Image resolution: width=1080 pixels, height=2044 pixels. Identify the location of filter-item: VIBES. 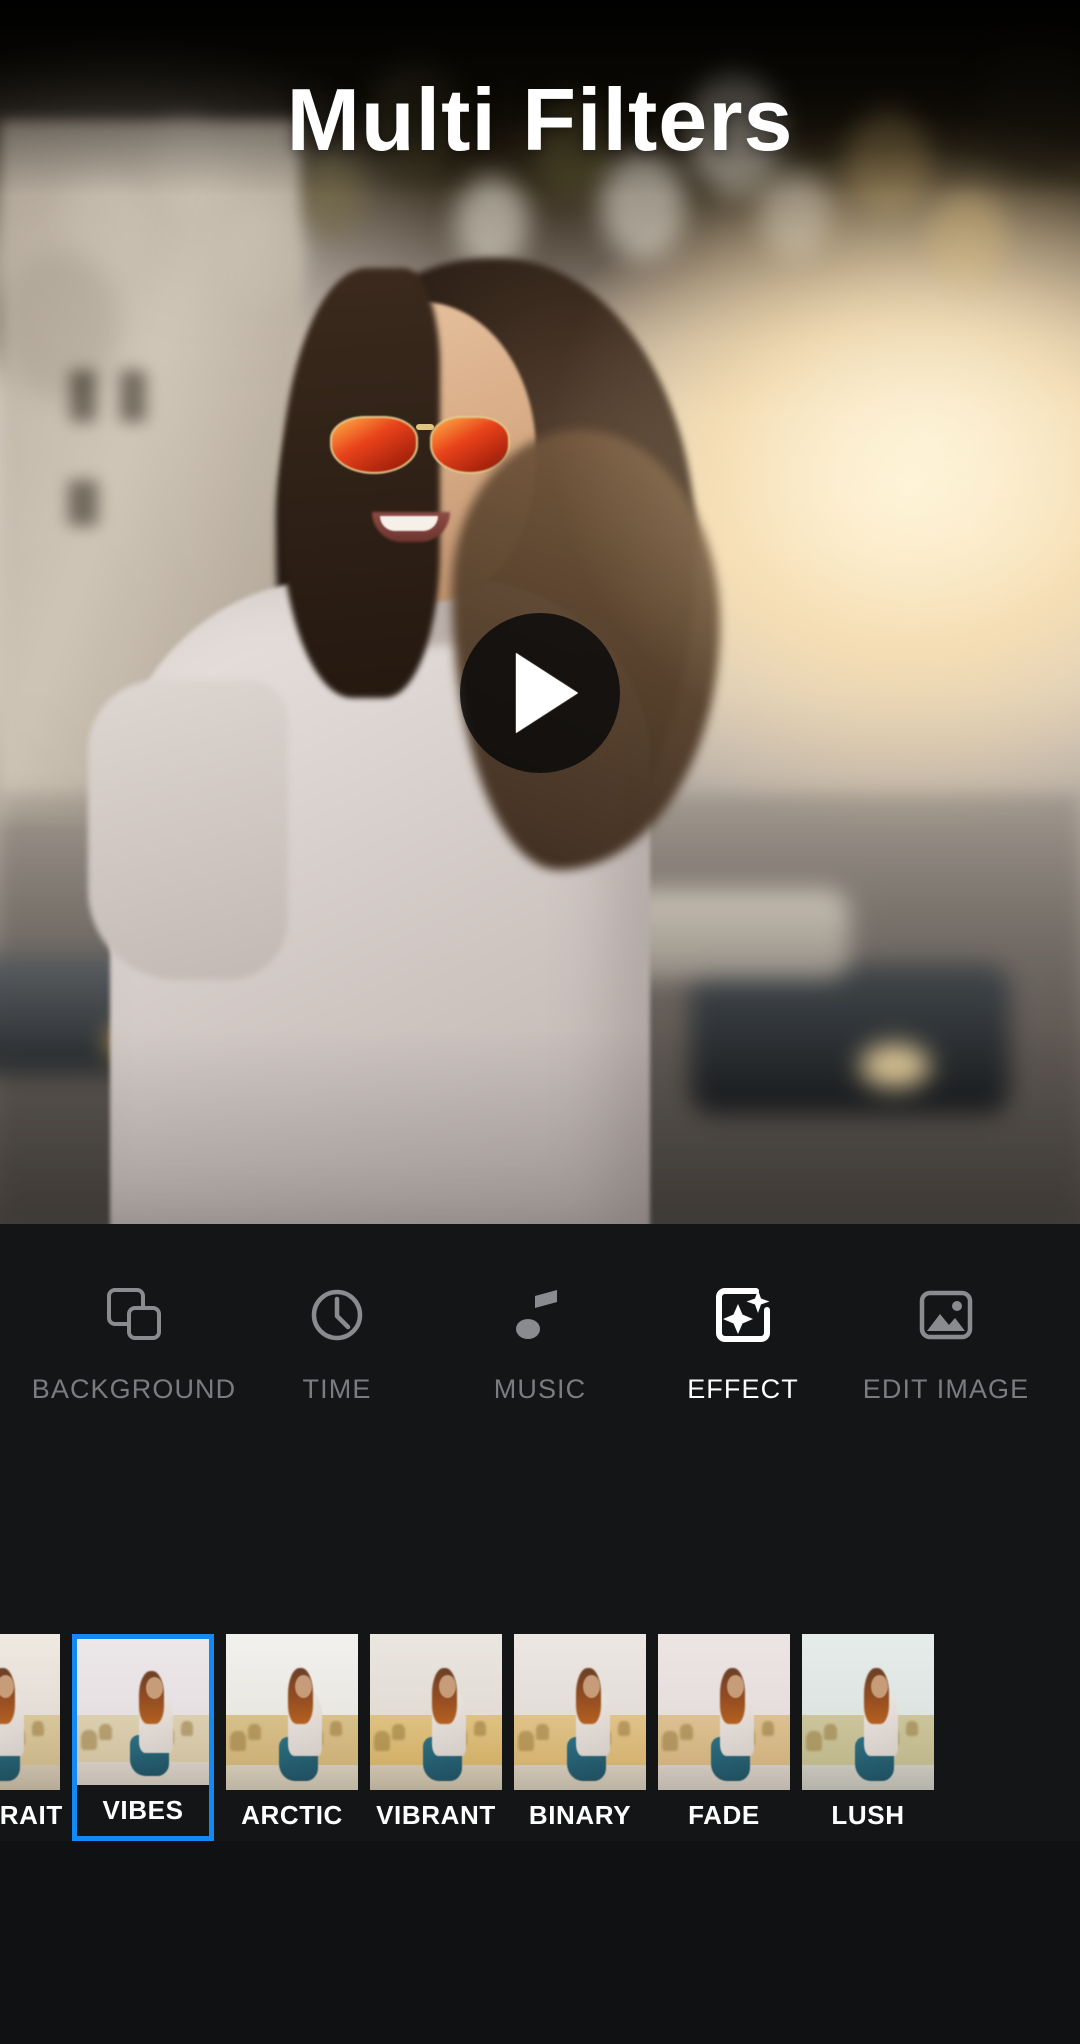
(143, 1737).